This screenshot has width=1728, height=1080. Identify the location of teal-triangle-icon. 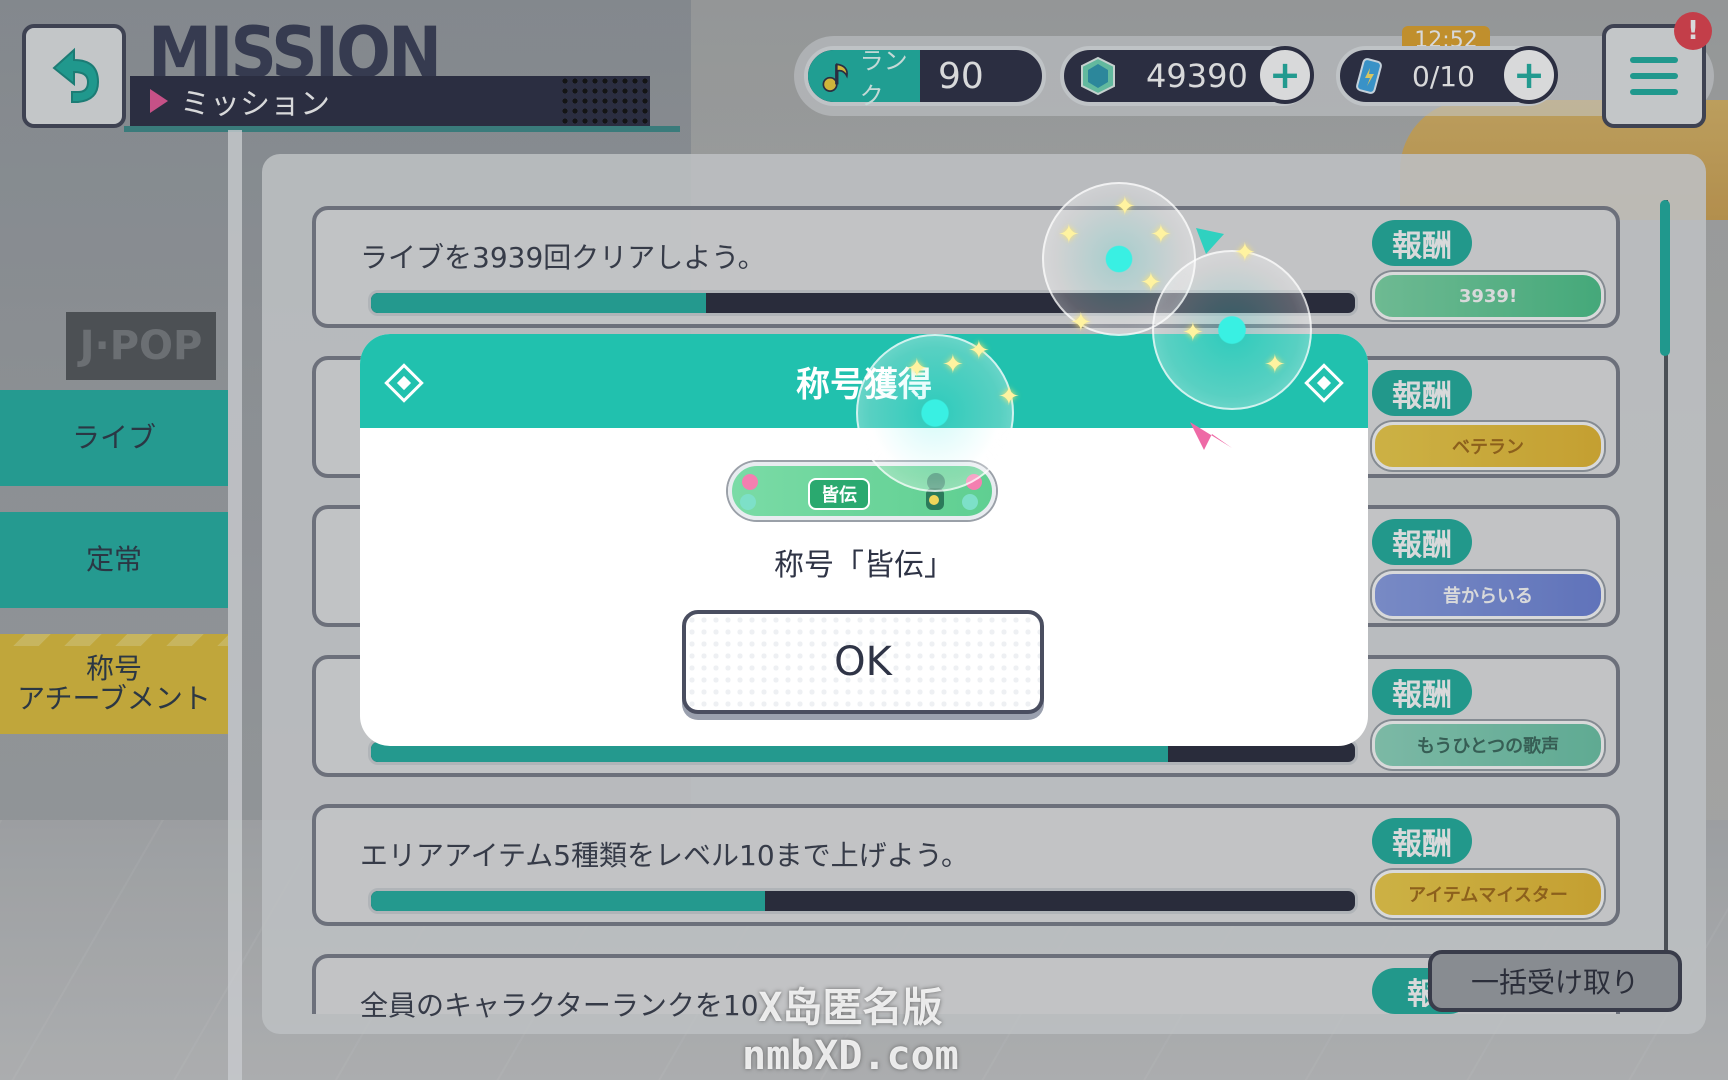
(1210, 241).